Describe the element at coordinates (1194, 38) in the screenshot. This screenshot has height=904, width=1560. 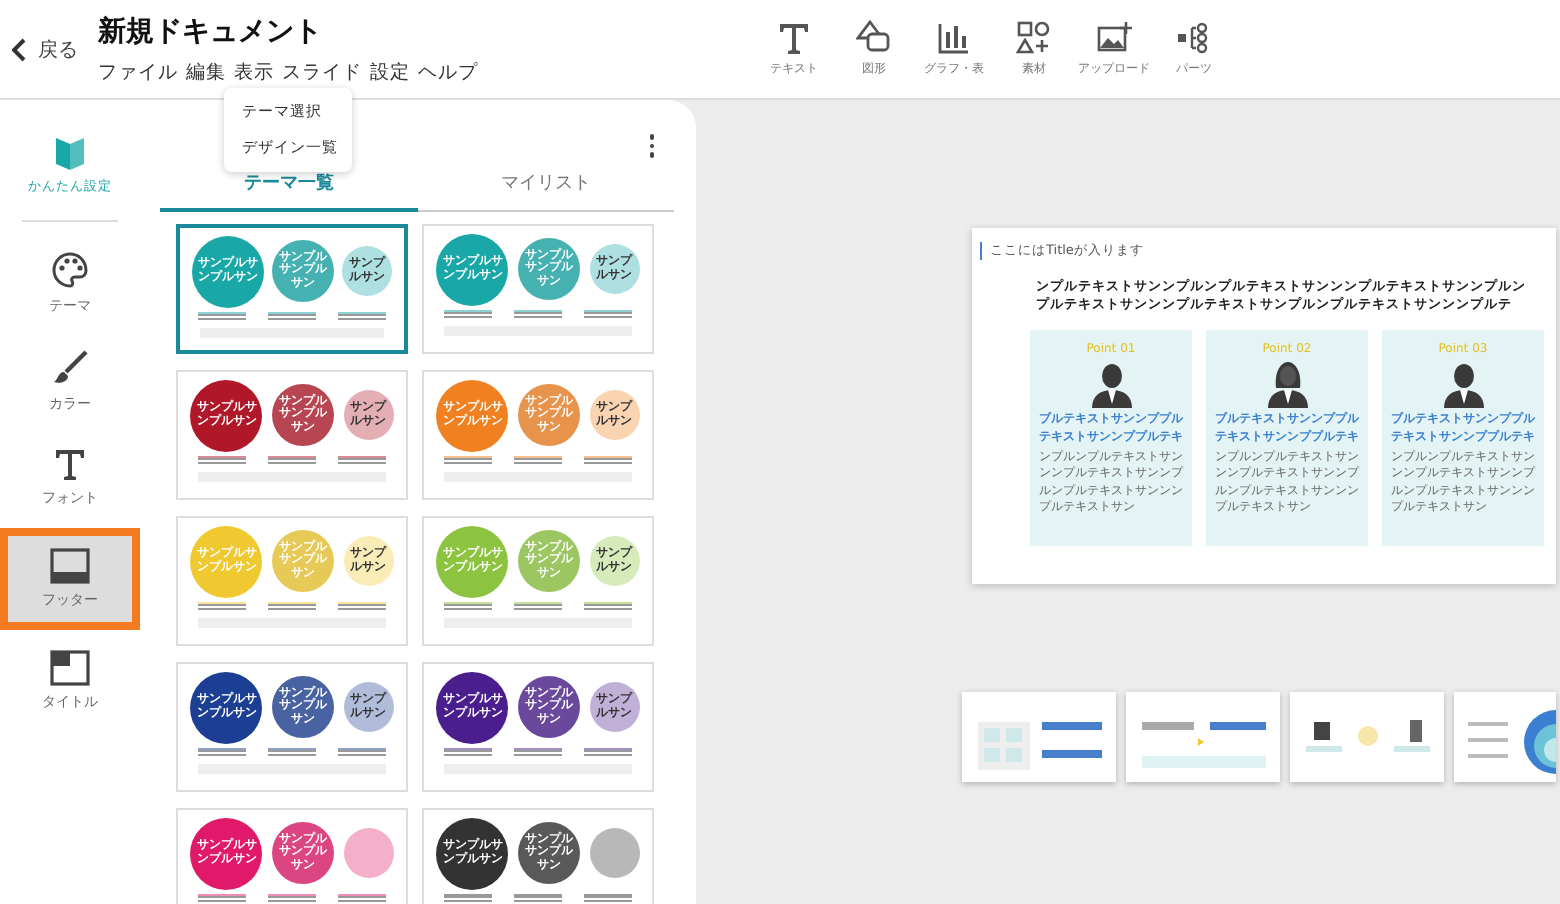
I see `parts-icon` at that location.